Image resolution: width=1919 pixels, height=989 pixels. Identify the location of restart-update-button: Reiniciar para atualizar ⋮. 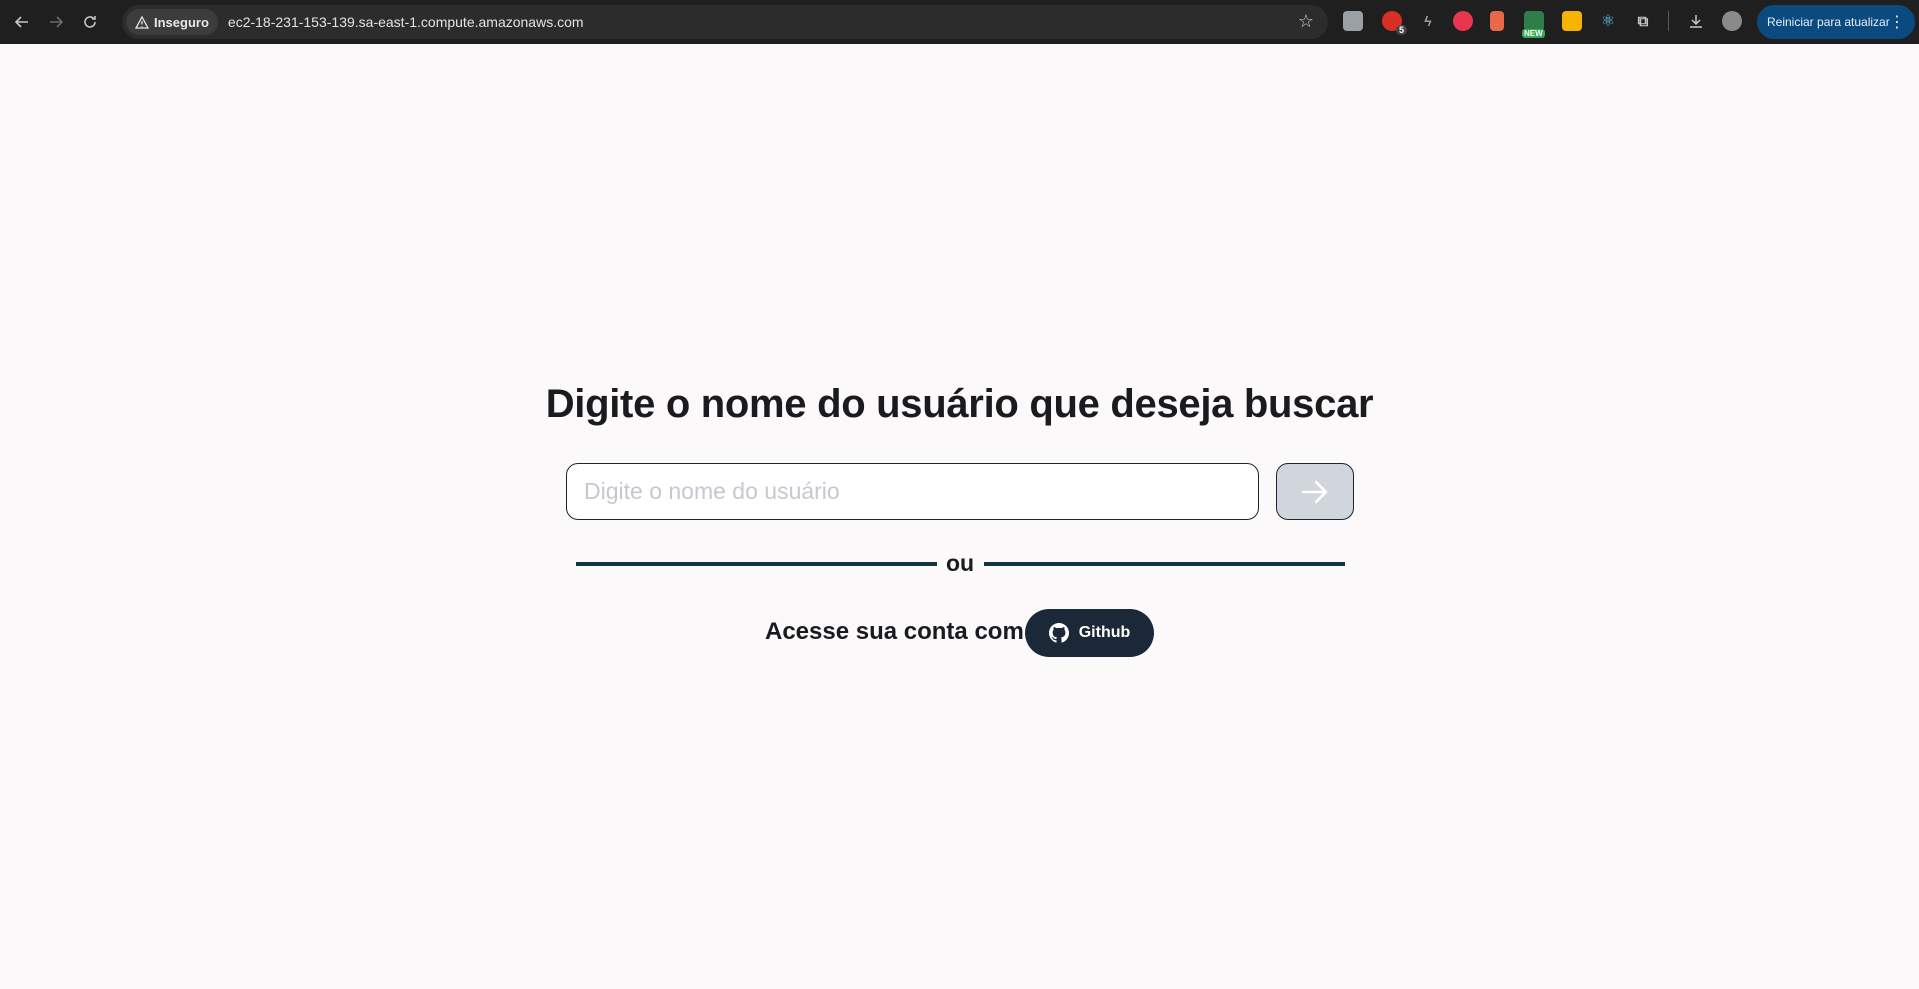
(1836, 22).